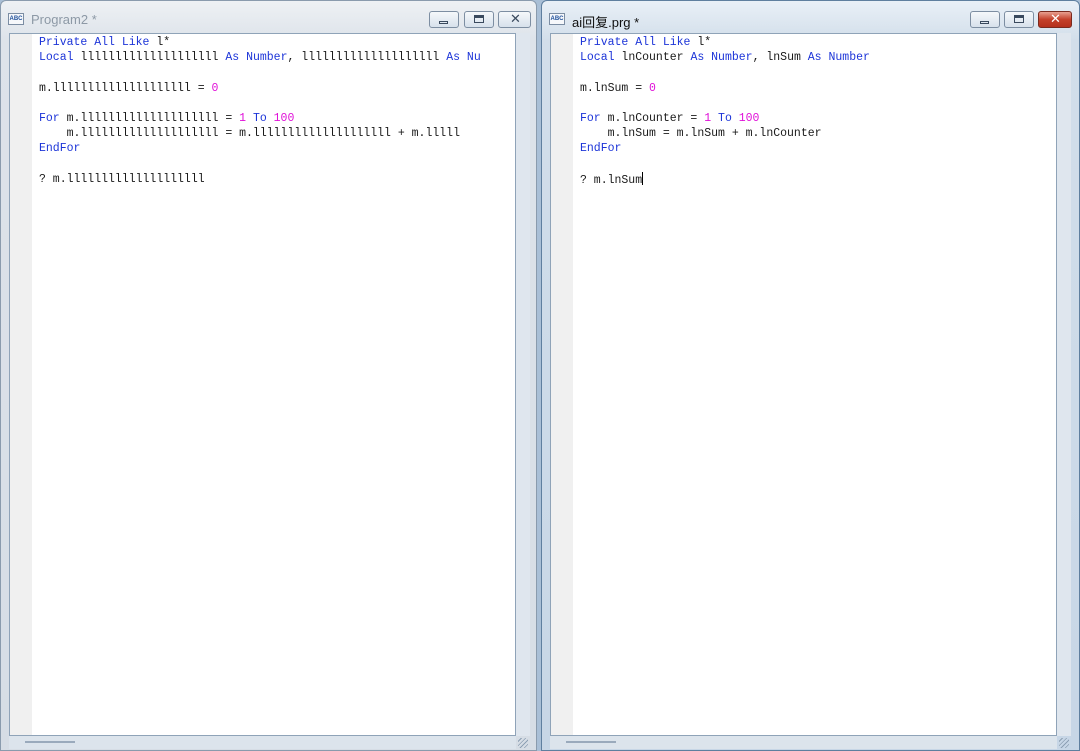 Image resolution: width=1080 pixels, height=751 pixels. What do you see at coordinates (818, 88) in the screenshot?
I see `code-line: m.lnSum = 0` at bounding box center [818, 88].